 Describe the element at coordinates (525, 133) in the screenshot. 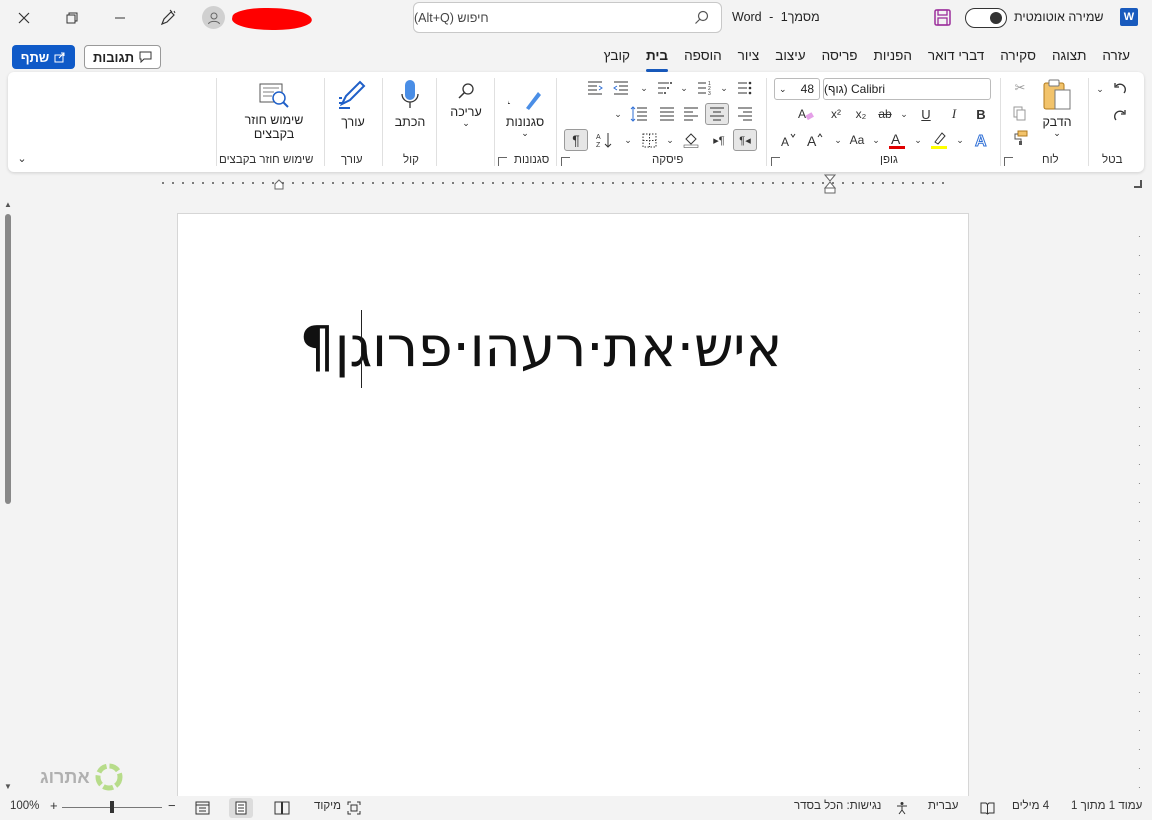

I see `styles-dropdown: ⌄` at that location.